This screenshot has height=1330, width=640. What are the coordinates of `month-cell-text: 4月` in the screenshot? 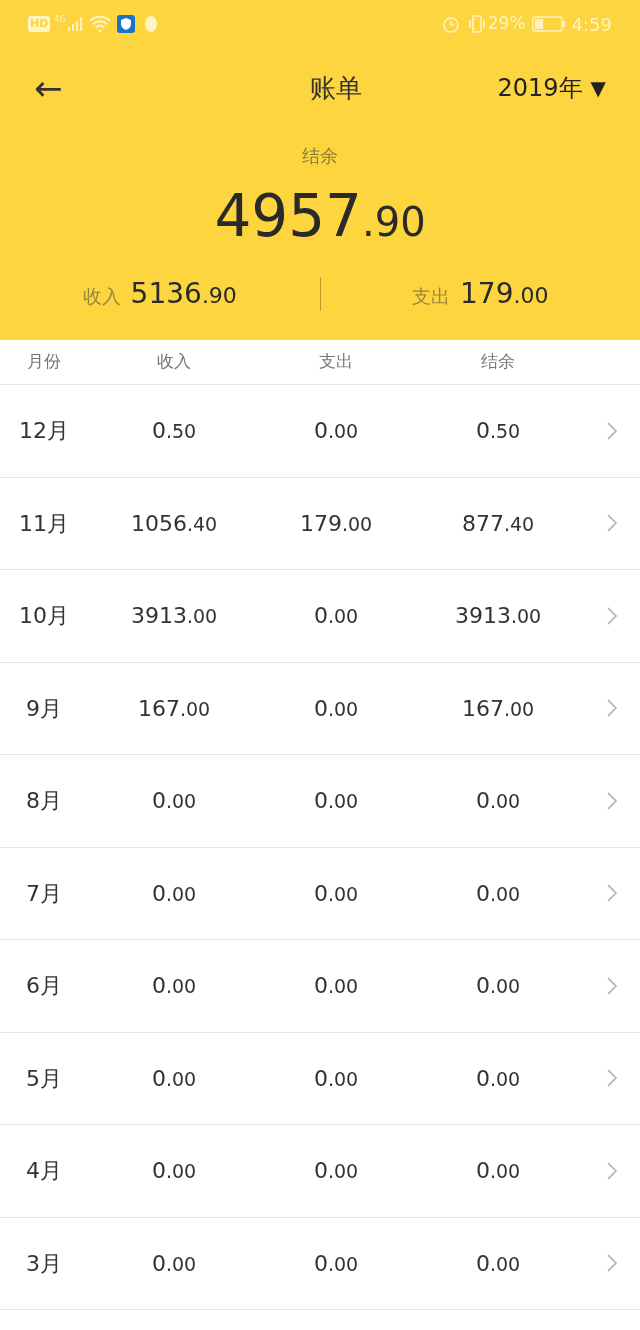 It's located at (44, 1171).